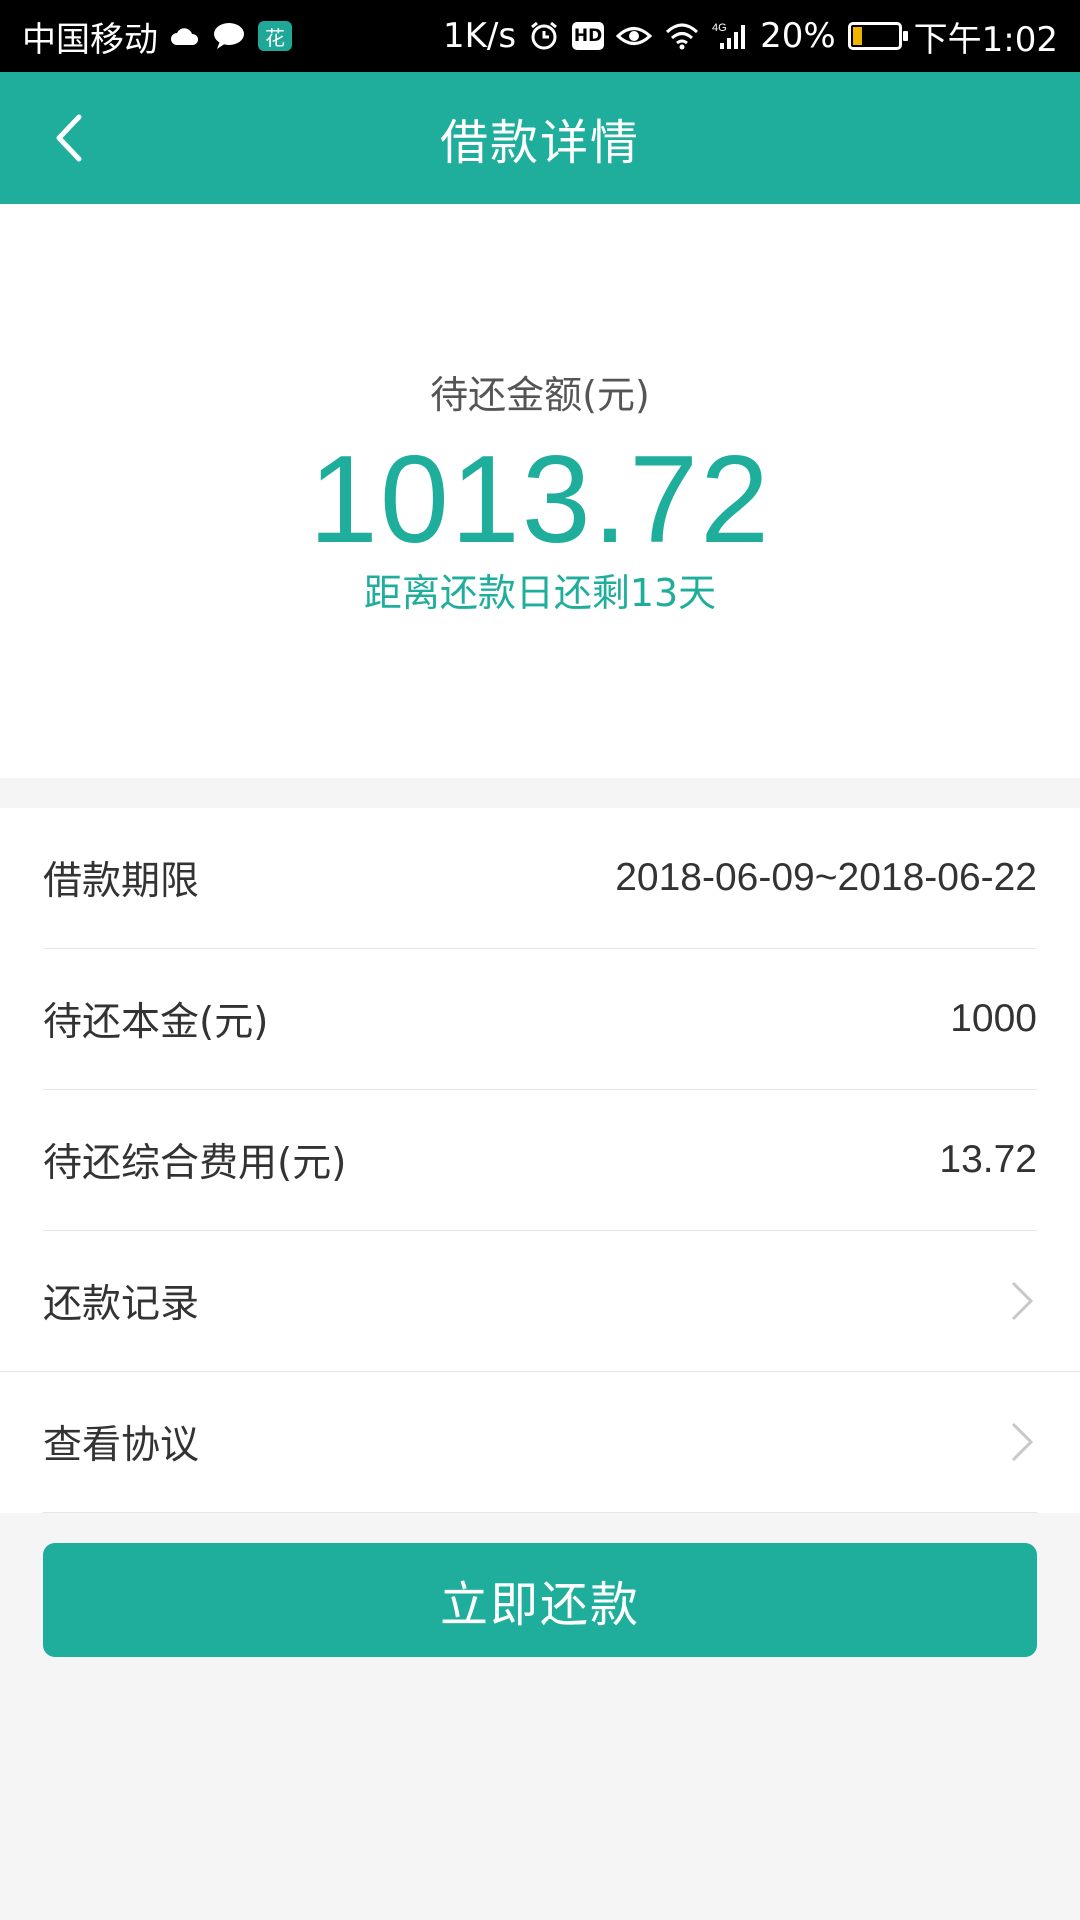 Image resolution: width=1080 pixels, height=1920 pixels. I want to click on eye-icon, so click(634, 36).